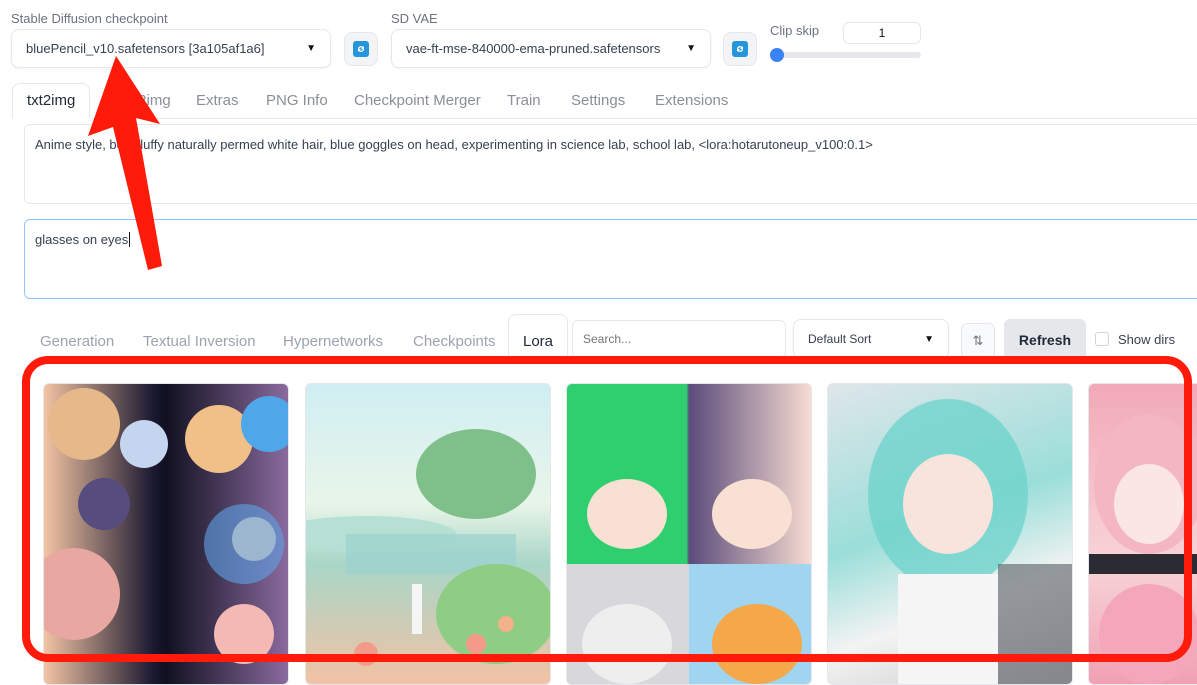 The image size is (1197, 685). What do you see at coordinates (1102, 339) in the screenshot?
I see `show-dirs-checkbox` at bounding box center [1102, 339].